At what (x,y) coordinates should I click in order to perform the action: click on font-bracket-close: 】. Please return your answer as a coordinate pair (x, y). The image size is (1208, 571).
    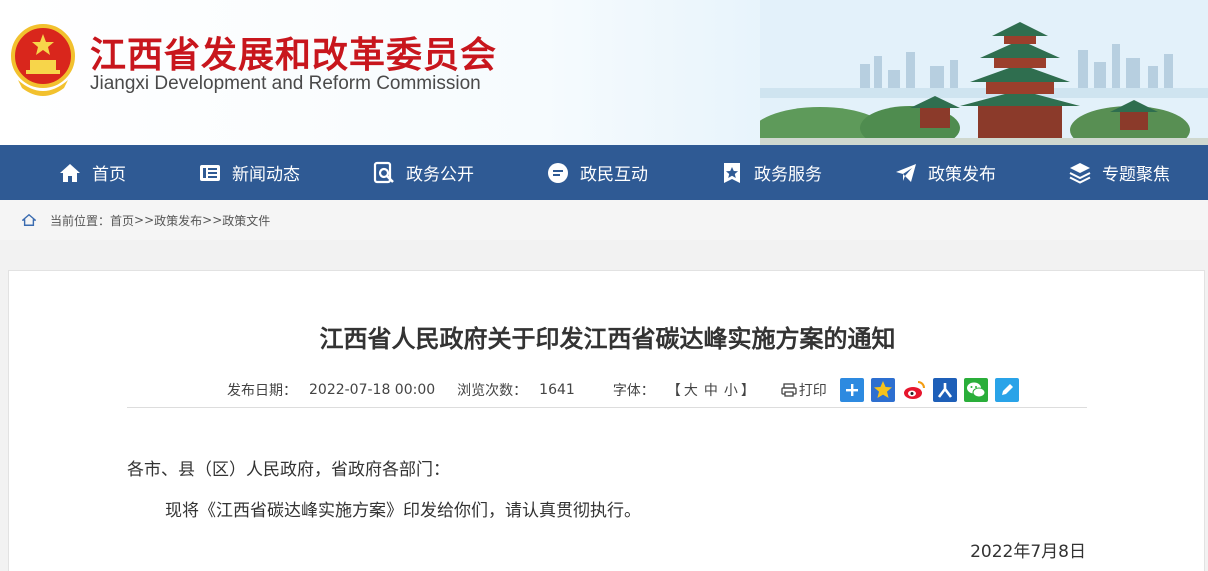
    Looking at the image, I should click on (747, 391).